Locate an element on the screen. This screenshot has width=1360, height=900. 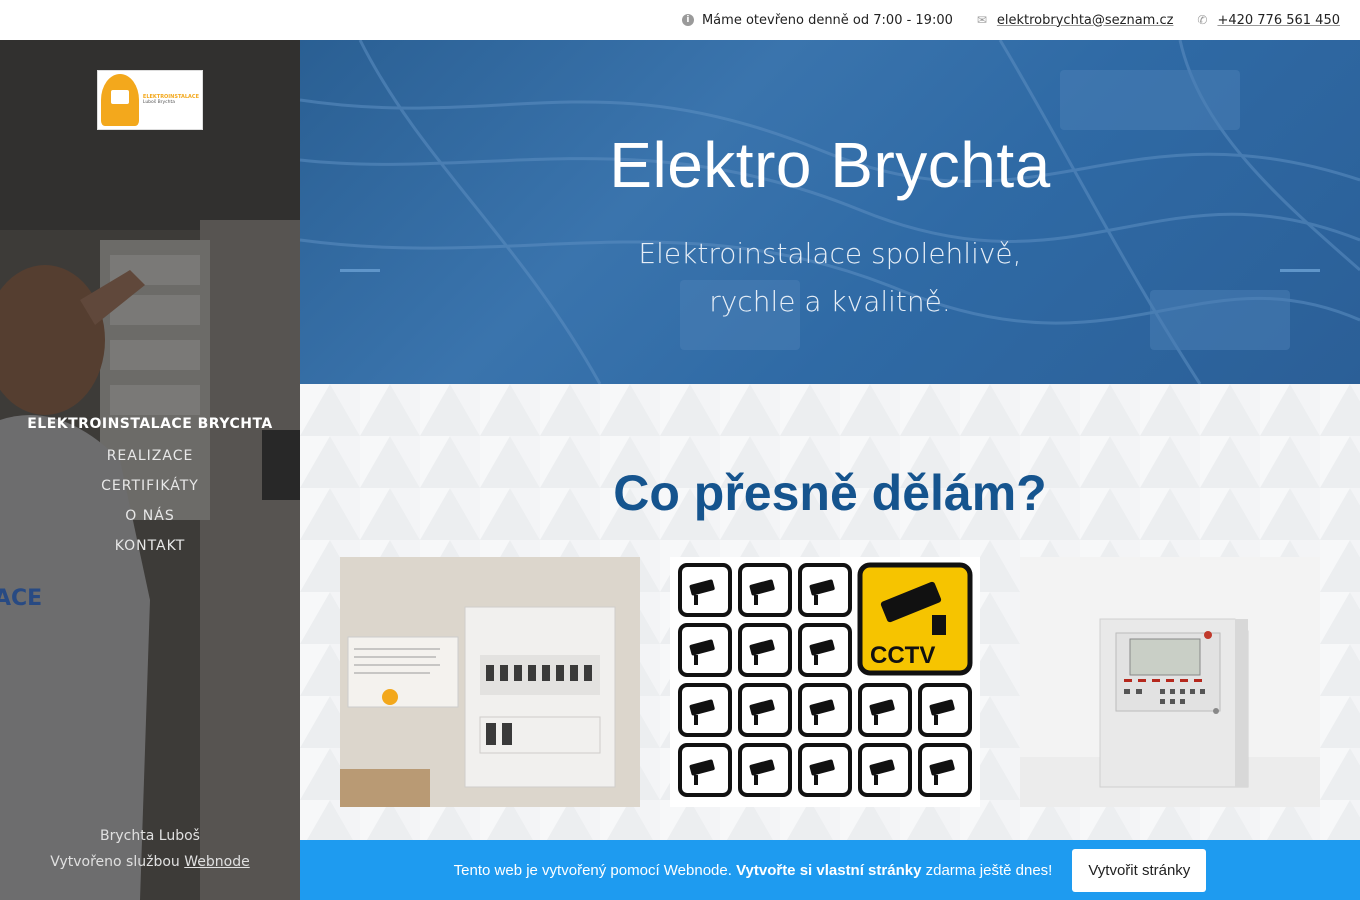
banner-bold-text: Vytvořte si vlastní stránky is located at coordinates (829, 870).